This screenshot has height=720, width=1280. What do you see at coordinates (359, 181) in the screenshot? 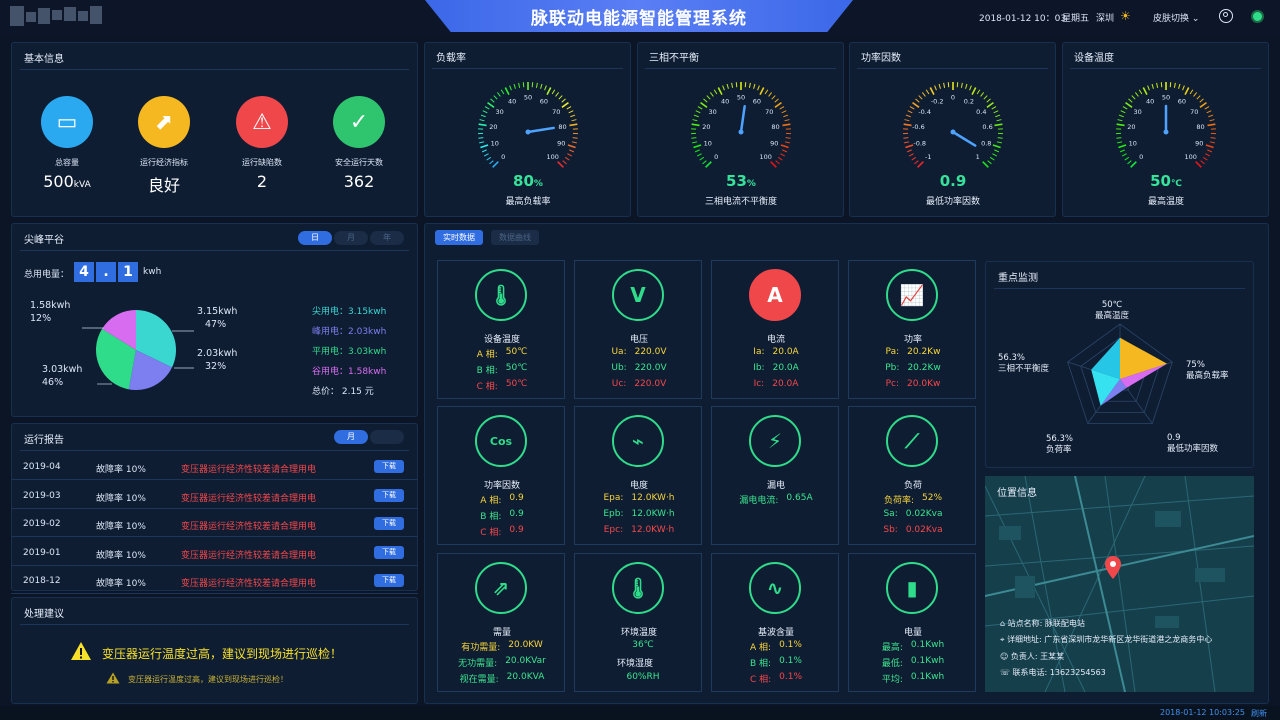
I see `basic-info-value: 362` at bounding box center [359, 181].